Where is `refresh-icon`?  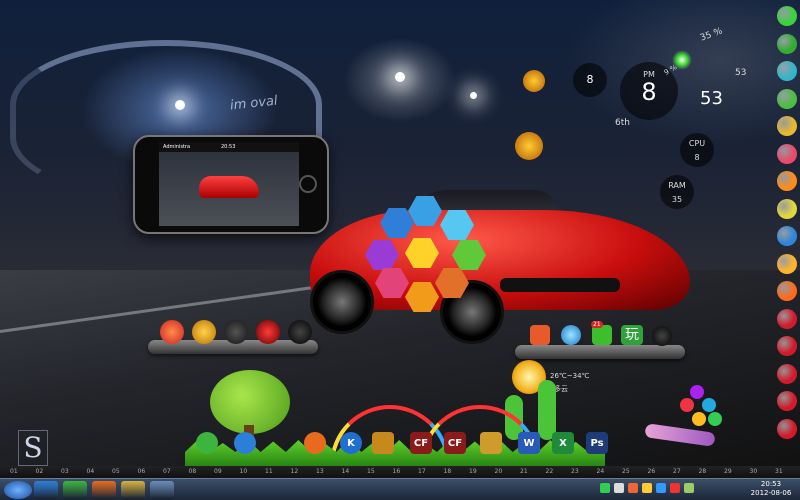
refresh-icon is located at coordinates (207, 443).